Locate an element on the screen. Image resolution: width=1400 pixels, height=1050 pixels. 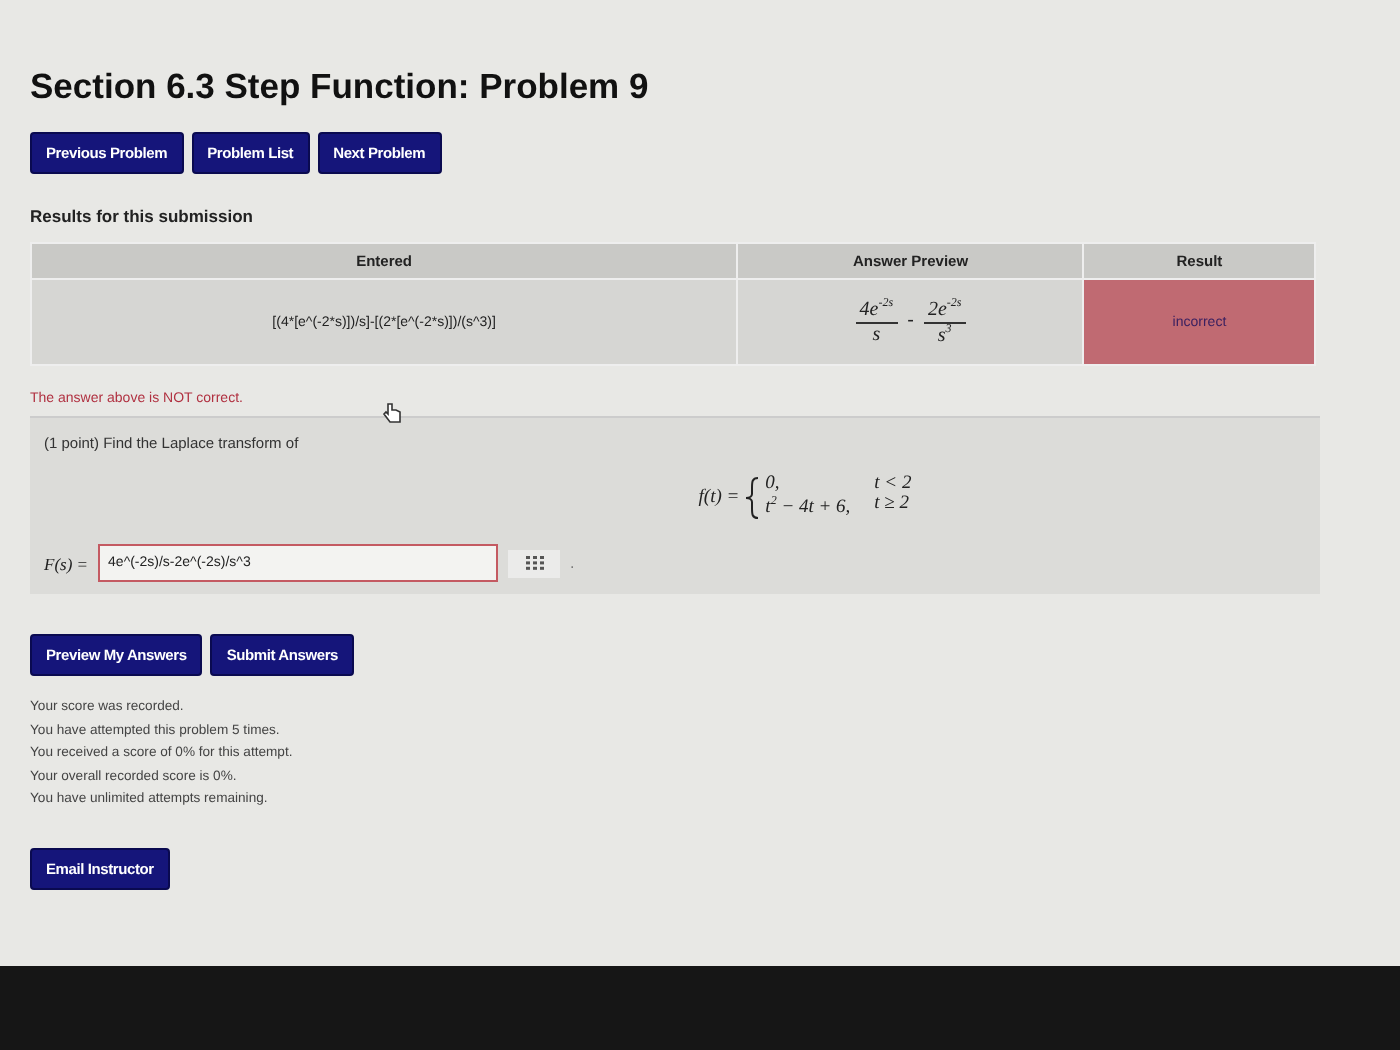
case-condition: t ≥ 2 is located at coordinates (893, 506).